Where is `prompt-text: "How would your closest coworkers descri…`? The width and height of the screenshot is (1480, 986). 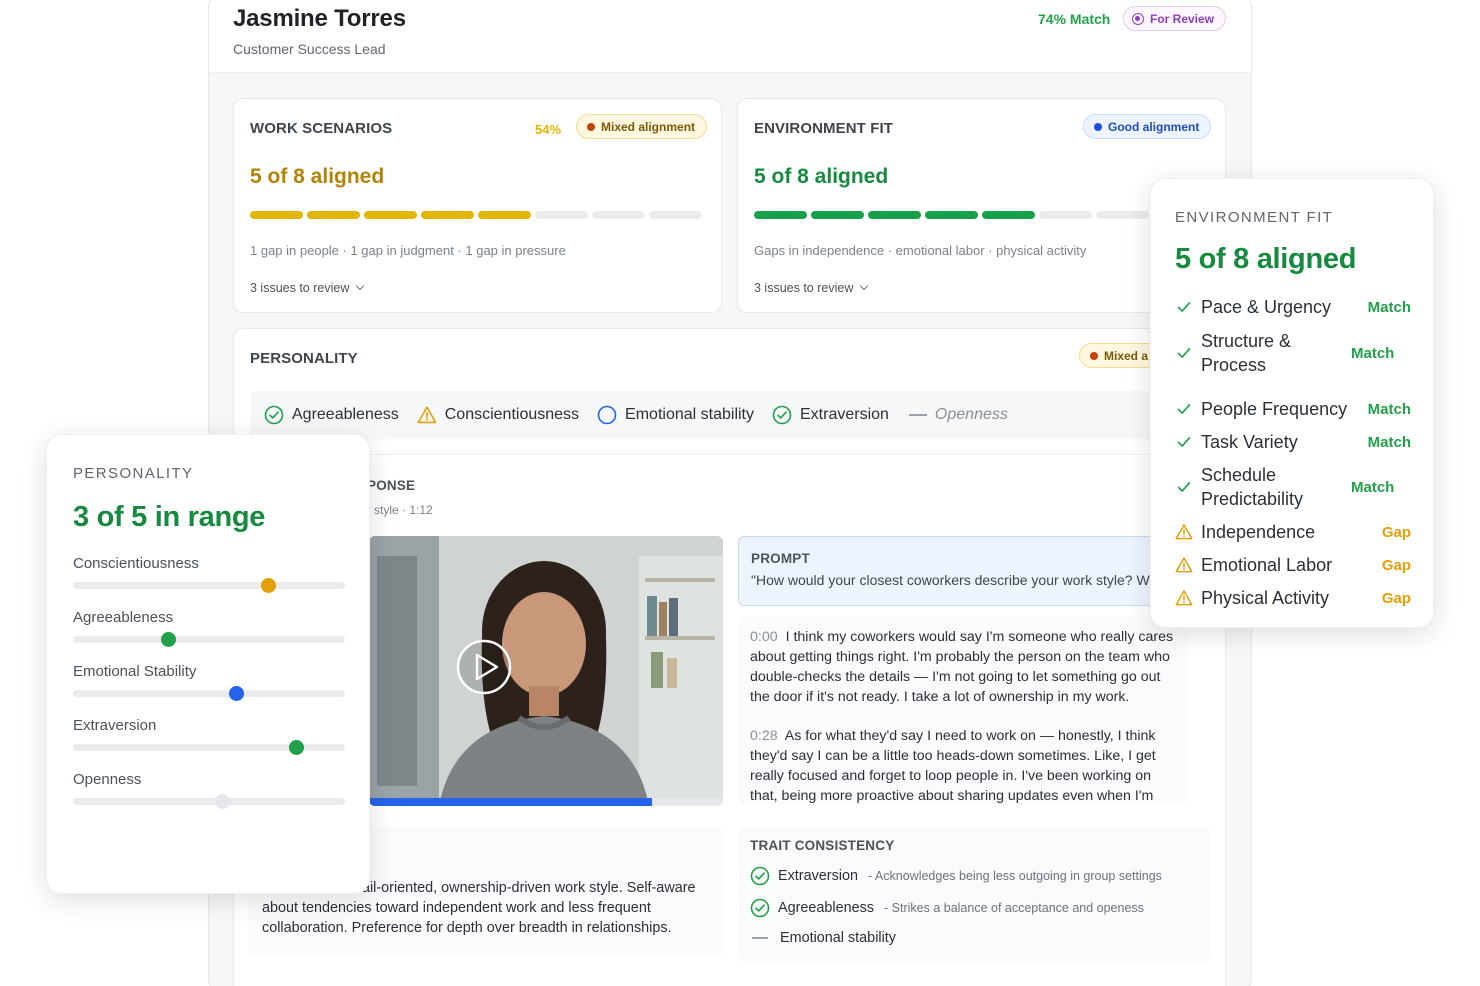
prompt-text: "How would your closest coworkers descri… is located at coordinates (950, 580).